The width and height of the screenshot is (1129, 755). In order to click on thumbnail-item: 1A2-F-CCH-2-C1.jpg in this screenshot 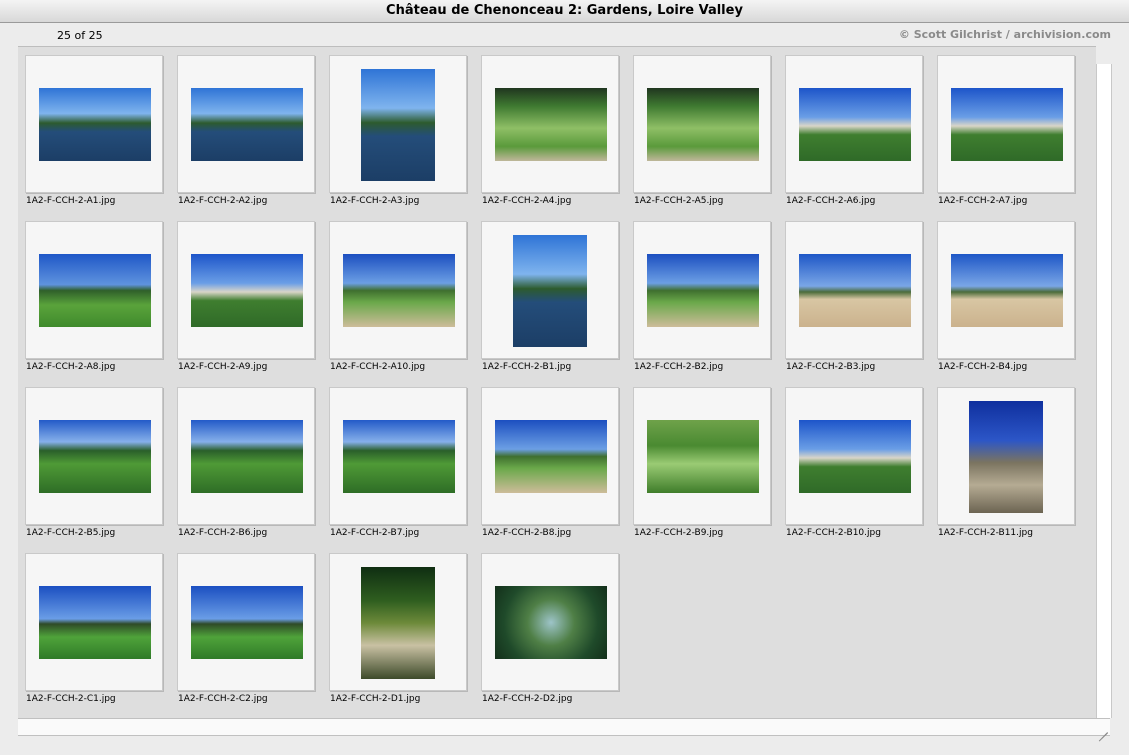, I will do `click(90, 628)`.